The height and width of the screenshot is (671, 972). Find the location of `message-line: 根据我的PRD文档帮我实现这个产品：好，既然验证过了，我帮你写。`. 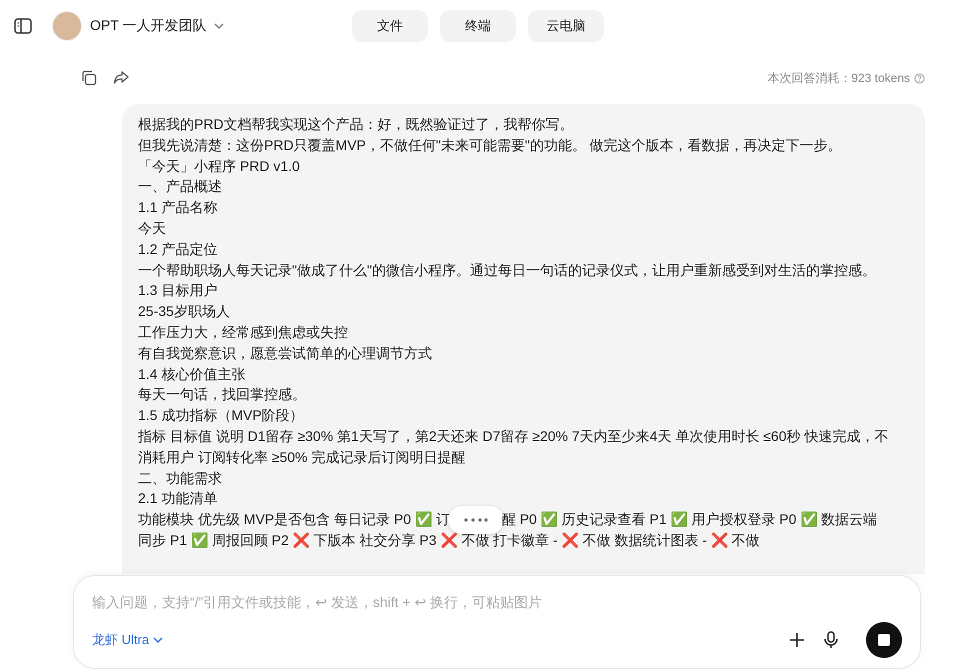

message-line: 根据我的PRD文档帮我实现这个产品：好，既然验证过了，我帮你写。 is located at coordinates (356, 124).